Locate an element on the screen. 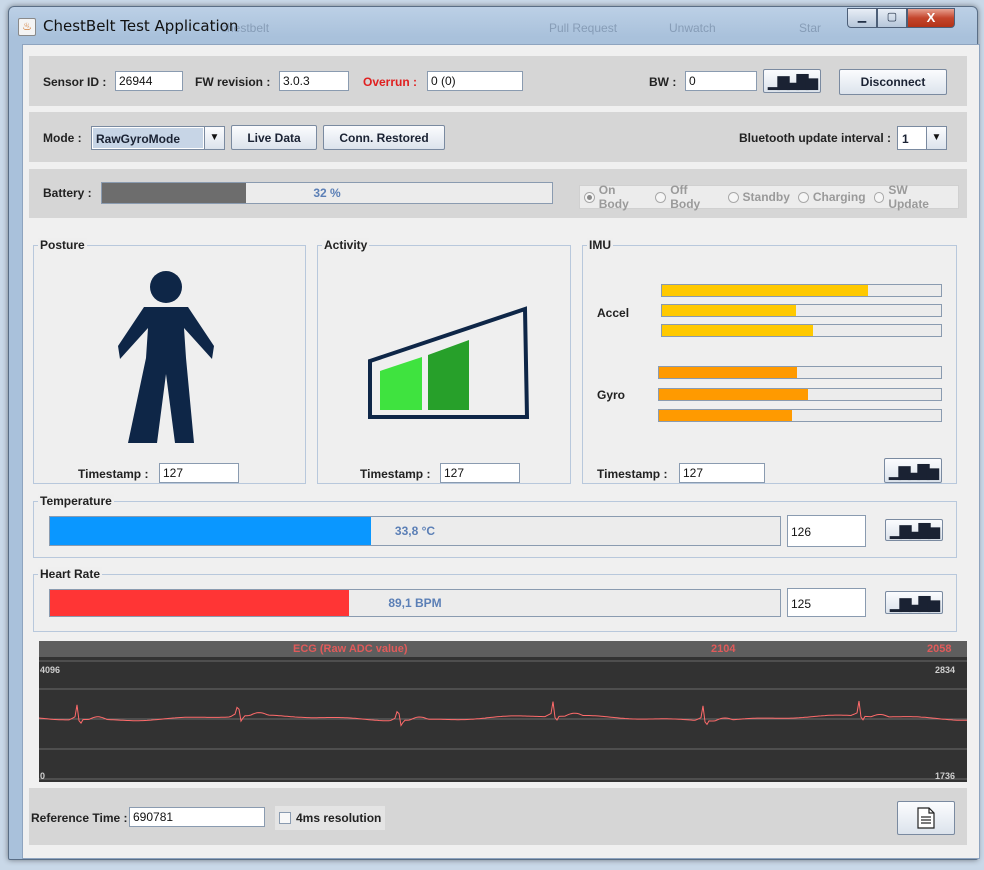 Image resolution: width=984 pixels, height=870 pixels. minimize-button: ▁ is located at coordinates (862, 18).